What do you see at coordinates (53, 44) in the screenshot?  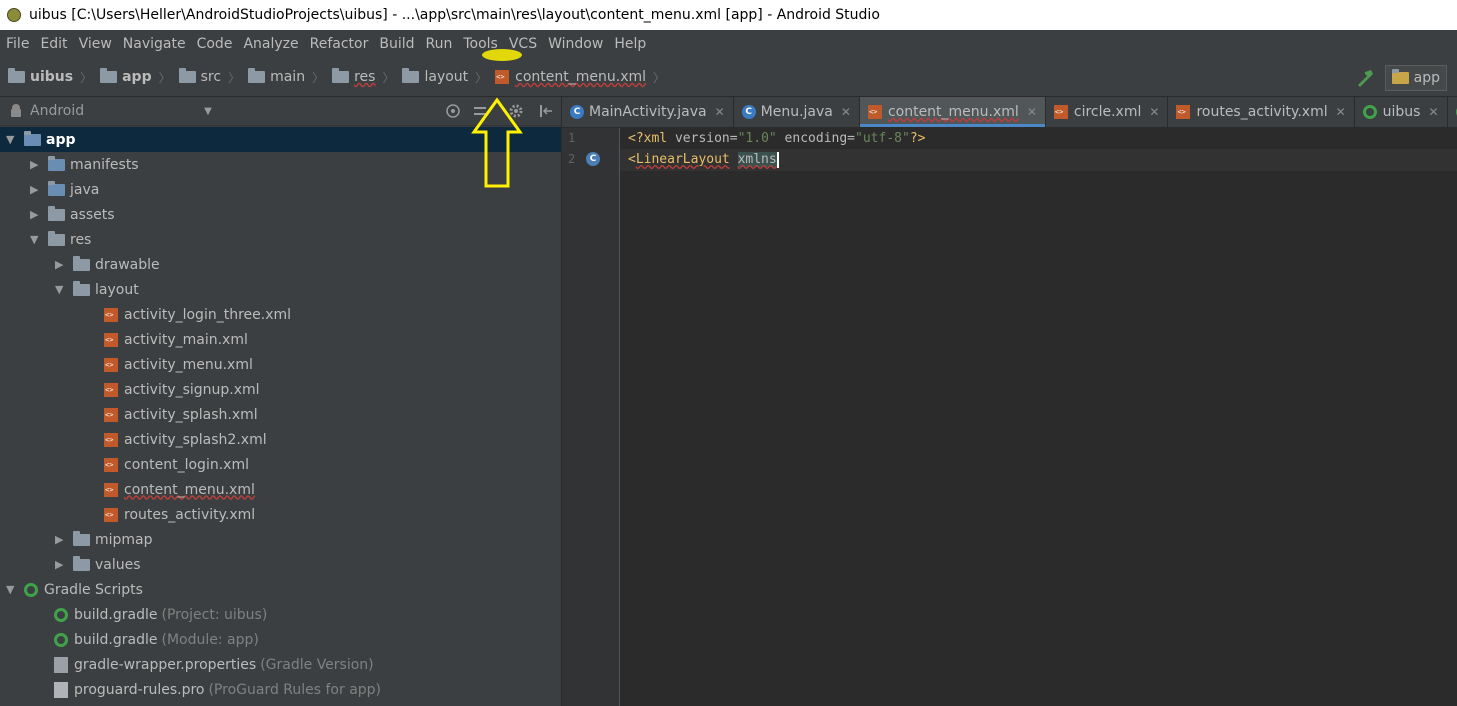 I see `menu-edit: Edit` at bounding box center [53, 44].